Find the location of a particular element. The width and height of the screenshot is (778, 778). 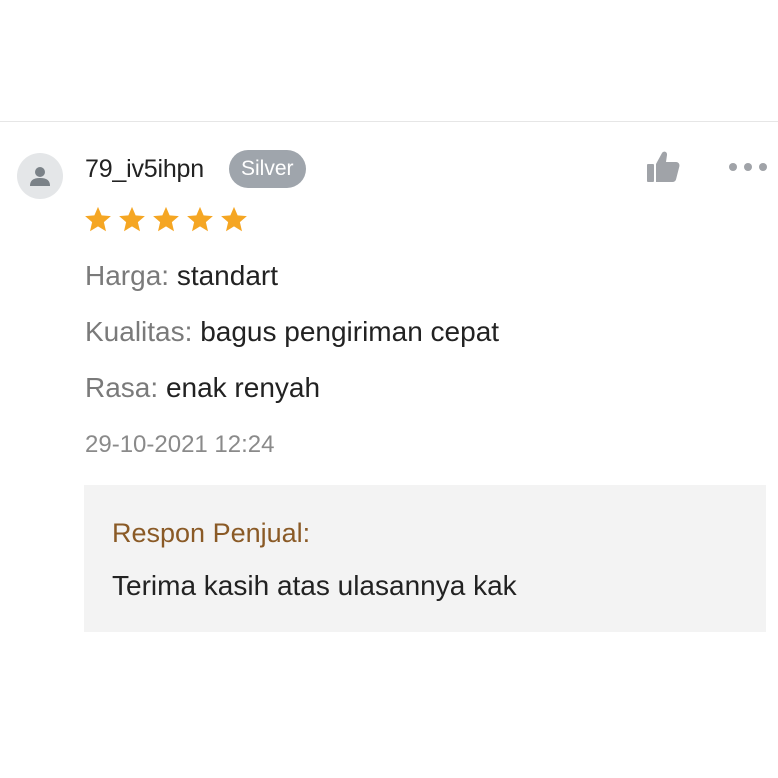

seller-response-text: Terima kasih atas ulasannya kak is located at coordinates (314, 585).